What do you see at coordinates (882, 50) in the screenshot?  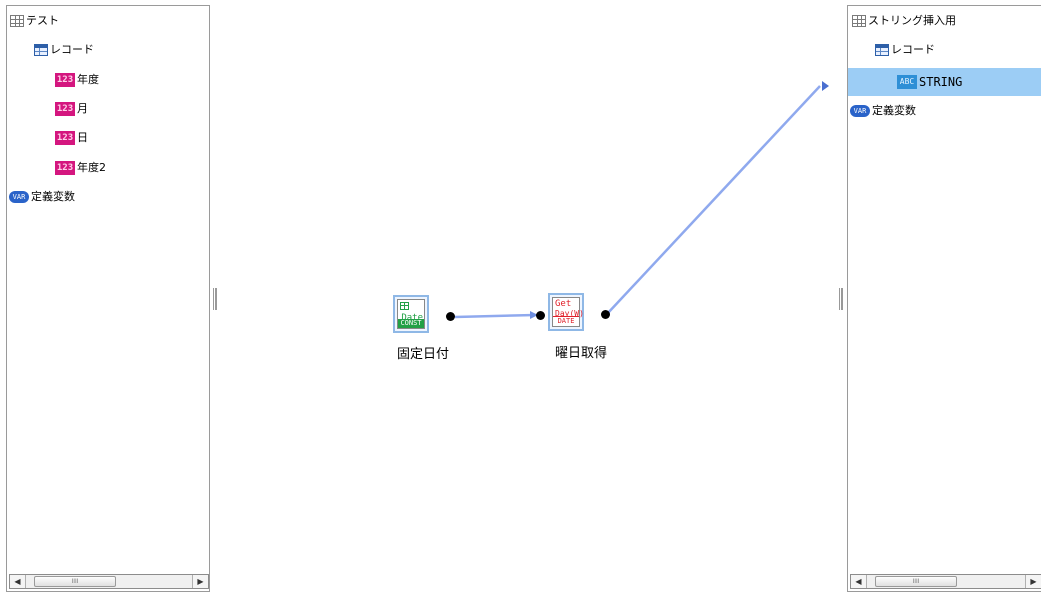 I see `record-icon` at bounding box center [882, 50].